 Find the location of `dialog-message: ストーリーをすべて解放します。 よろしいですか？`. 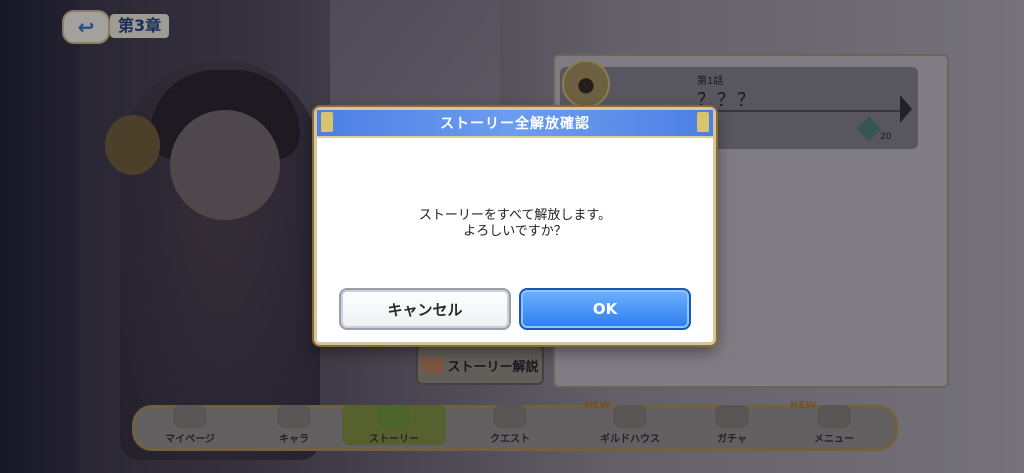

dialog-message: ストーリーをすべて解放します。 よろしいですか？ is located at coordinates (515, 224).